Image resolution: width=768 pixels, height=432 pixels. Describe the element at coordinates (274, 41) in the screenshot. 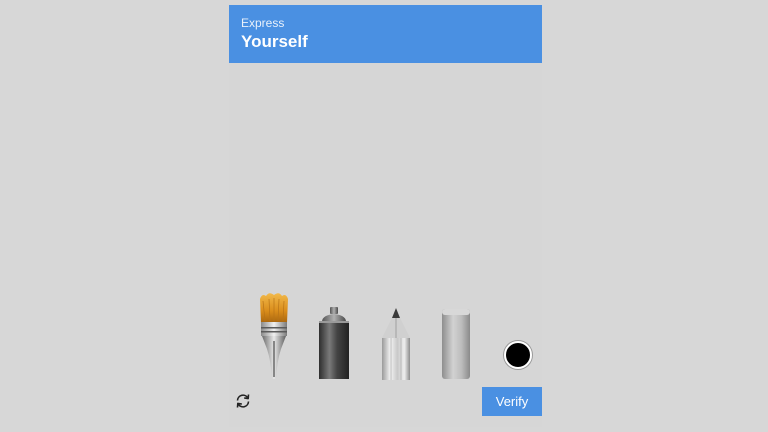

I see `header-title: Yourself` at that location.